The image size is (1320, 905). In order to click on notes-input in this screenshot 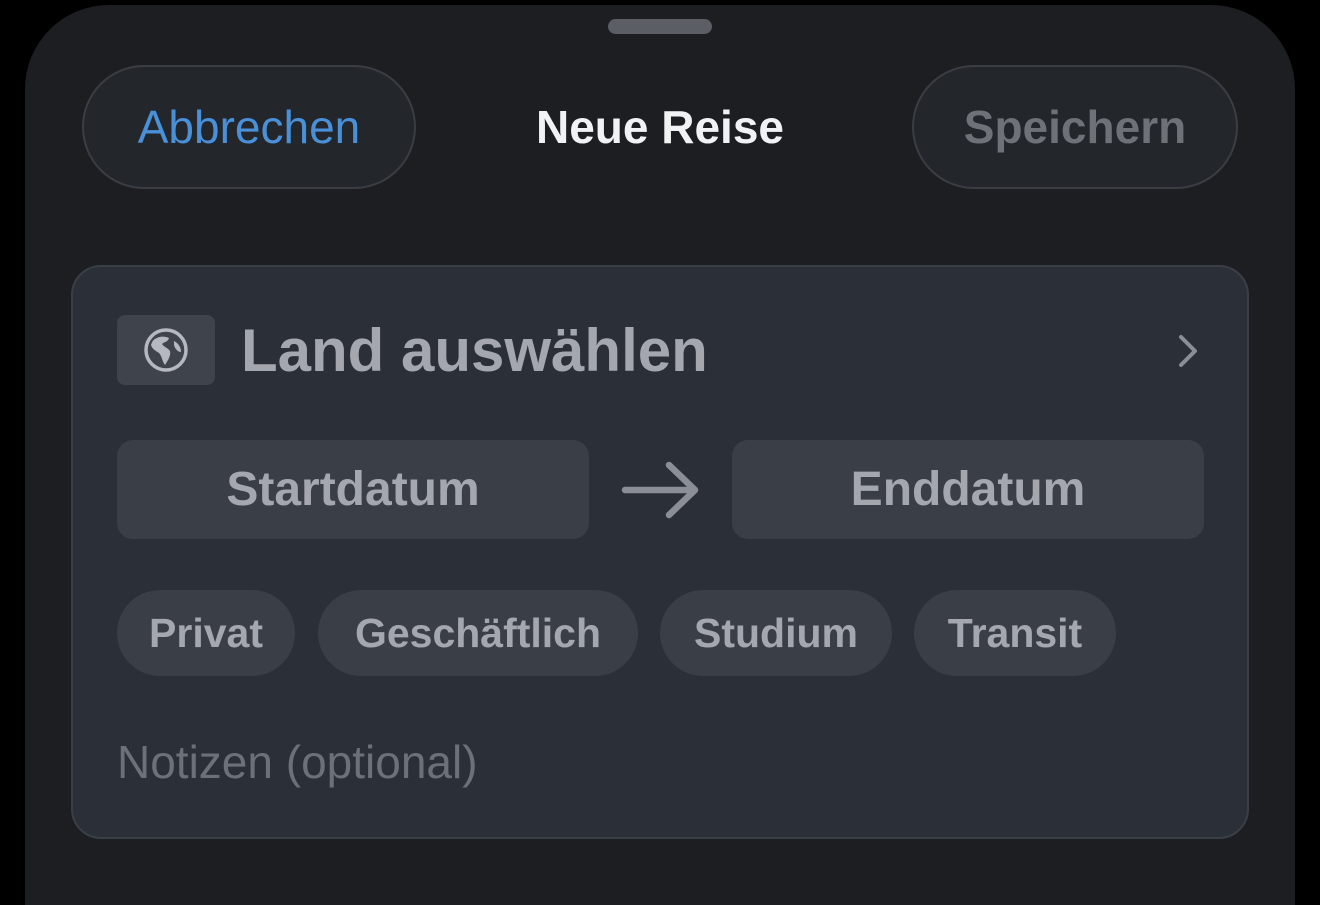, I will do `click(662, 762)`.